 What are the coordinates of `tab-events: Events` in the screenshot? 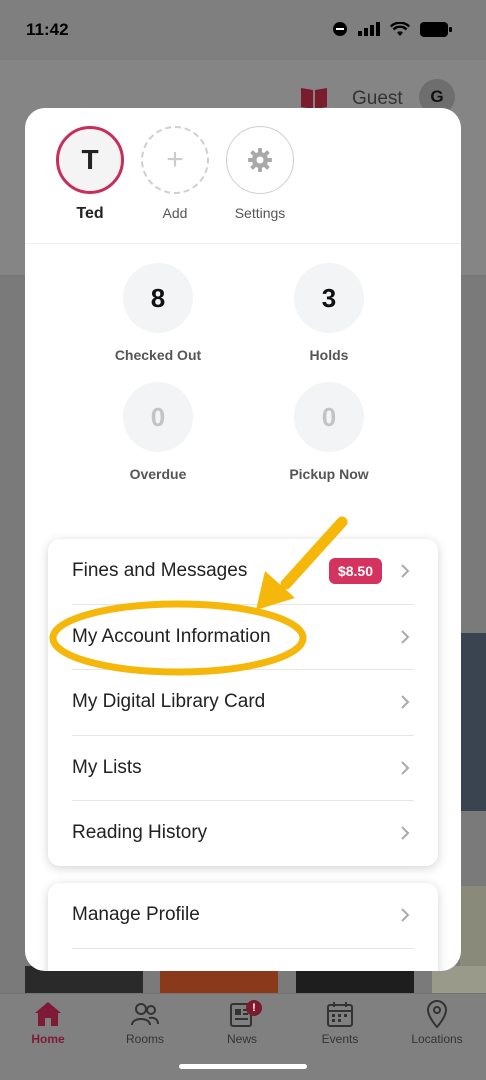 It's located at (340, 1023).